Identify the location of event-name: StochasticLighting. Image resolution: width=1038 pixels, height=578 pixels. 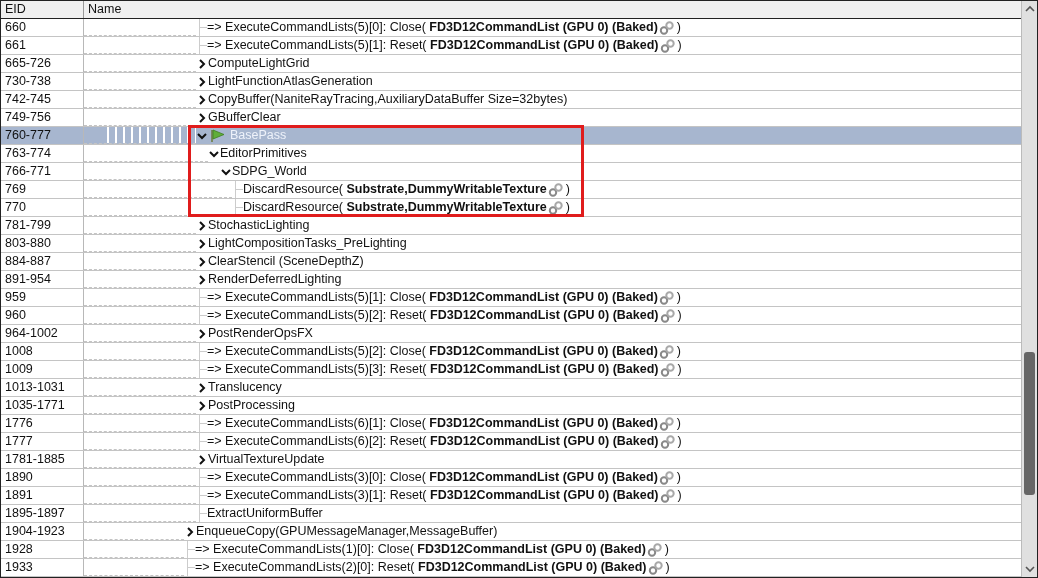
(259, 225).